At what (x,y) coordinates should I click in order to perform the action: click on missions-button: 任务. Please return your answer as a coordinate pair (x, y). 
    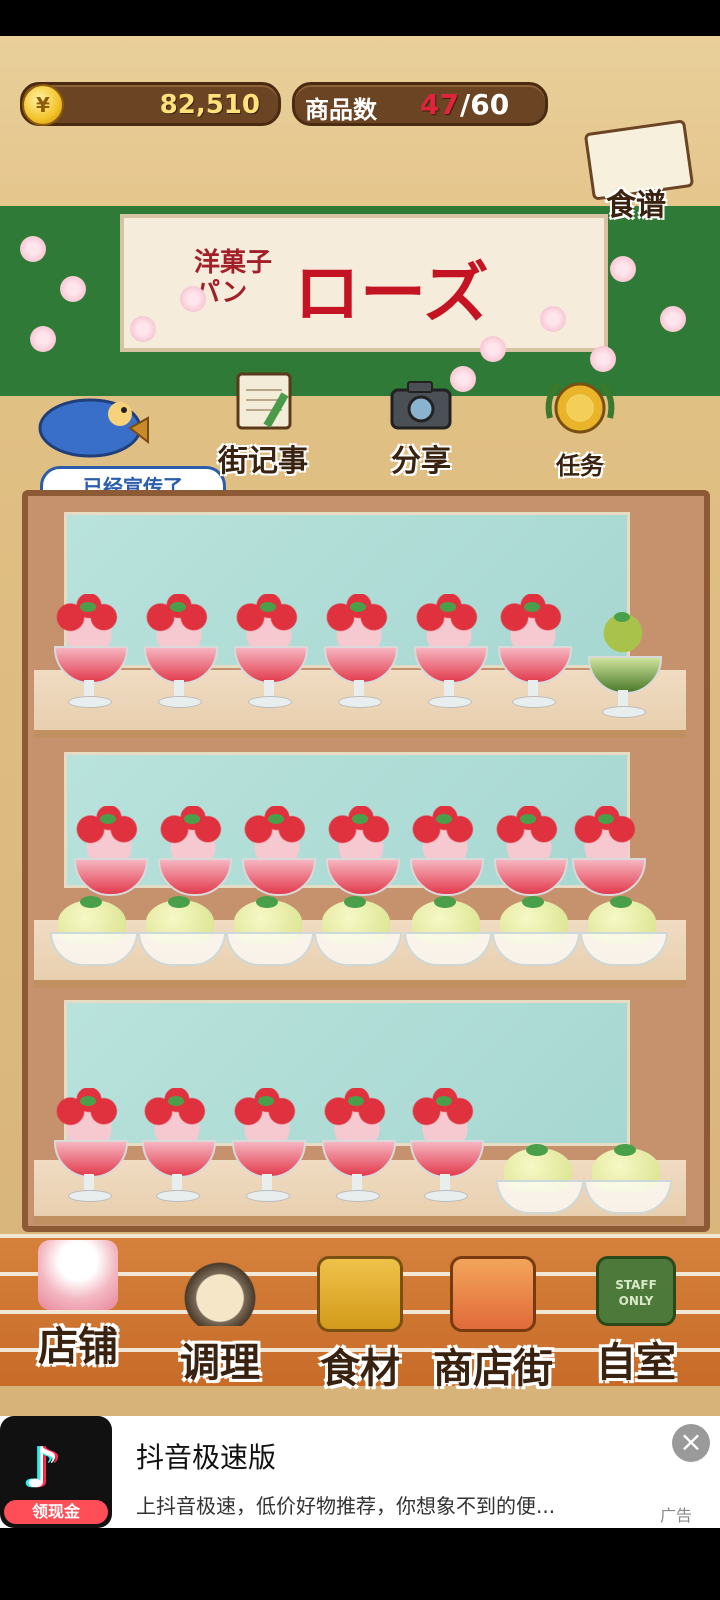
    Looking at the image, I should click on (580, 429).